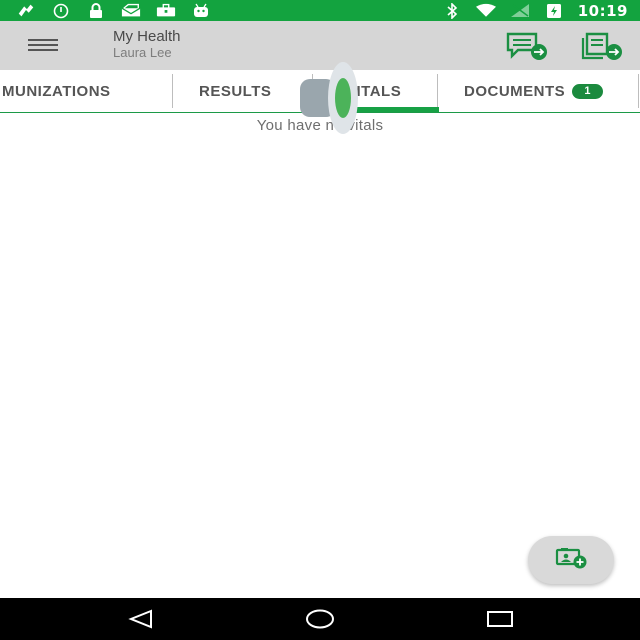 The height and width of the screenshot is (640, 640). What do you see at coordinates (485, 10) in the screenshot?
I see `wifi-icon` at bounding box center [485, 10].